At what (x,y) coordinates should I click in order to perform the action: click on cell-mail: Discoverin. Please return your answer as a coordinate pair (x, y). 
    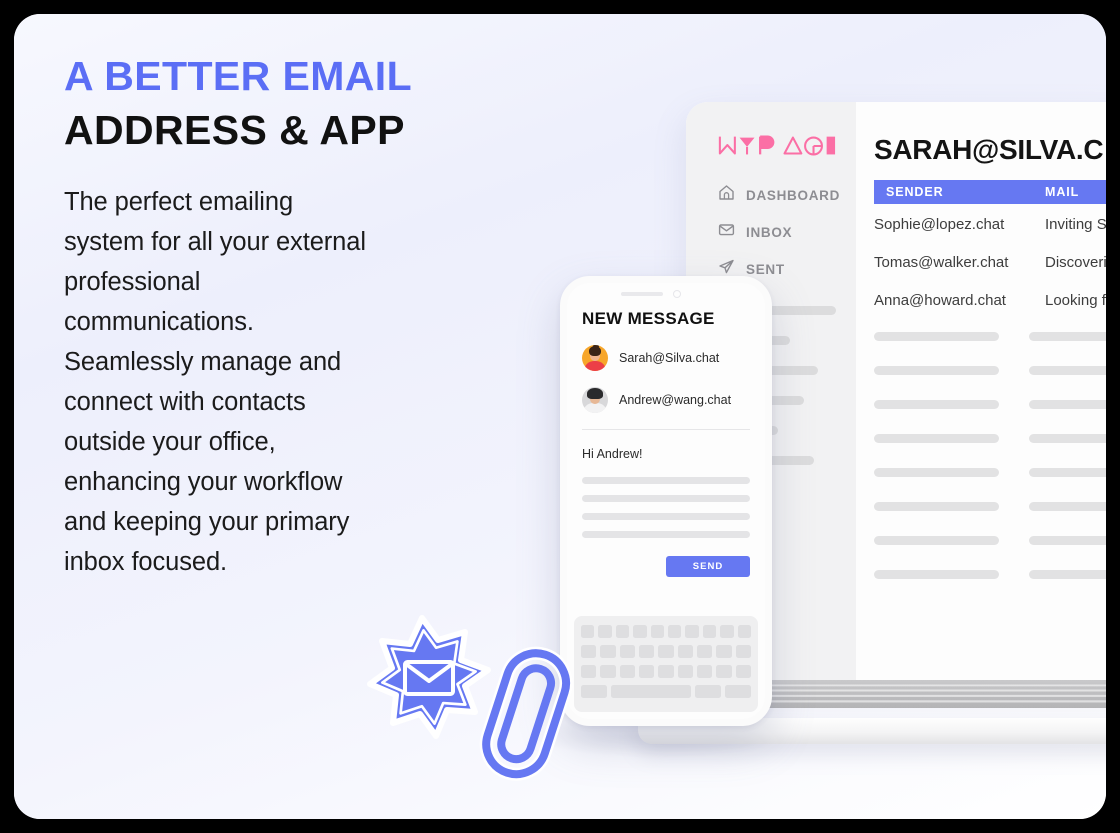
    Looking at the image, I should click on (1075, 262).